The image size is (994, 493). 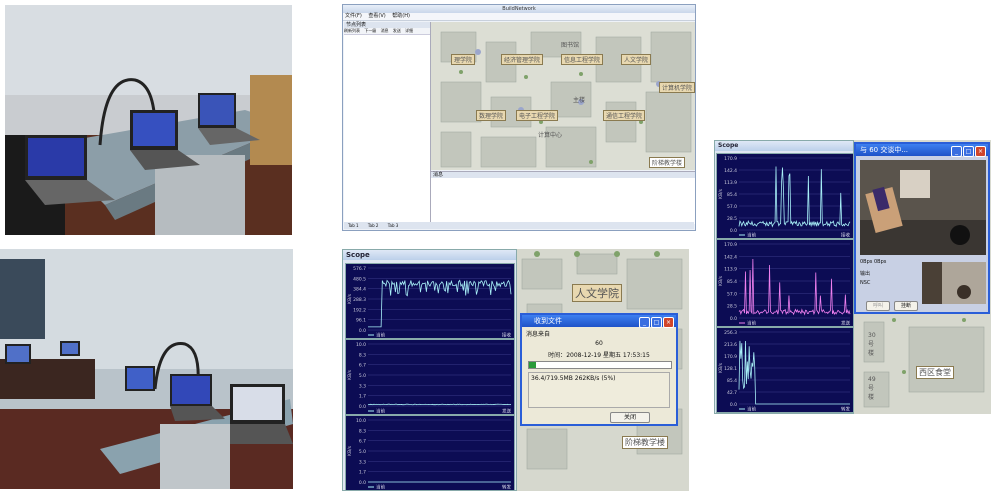 I want to click on map-label-humanities: 人文学院, so click(x=636, y=59).